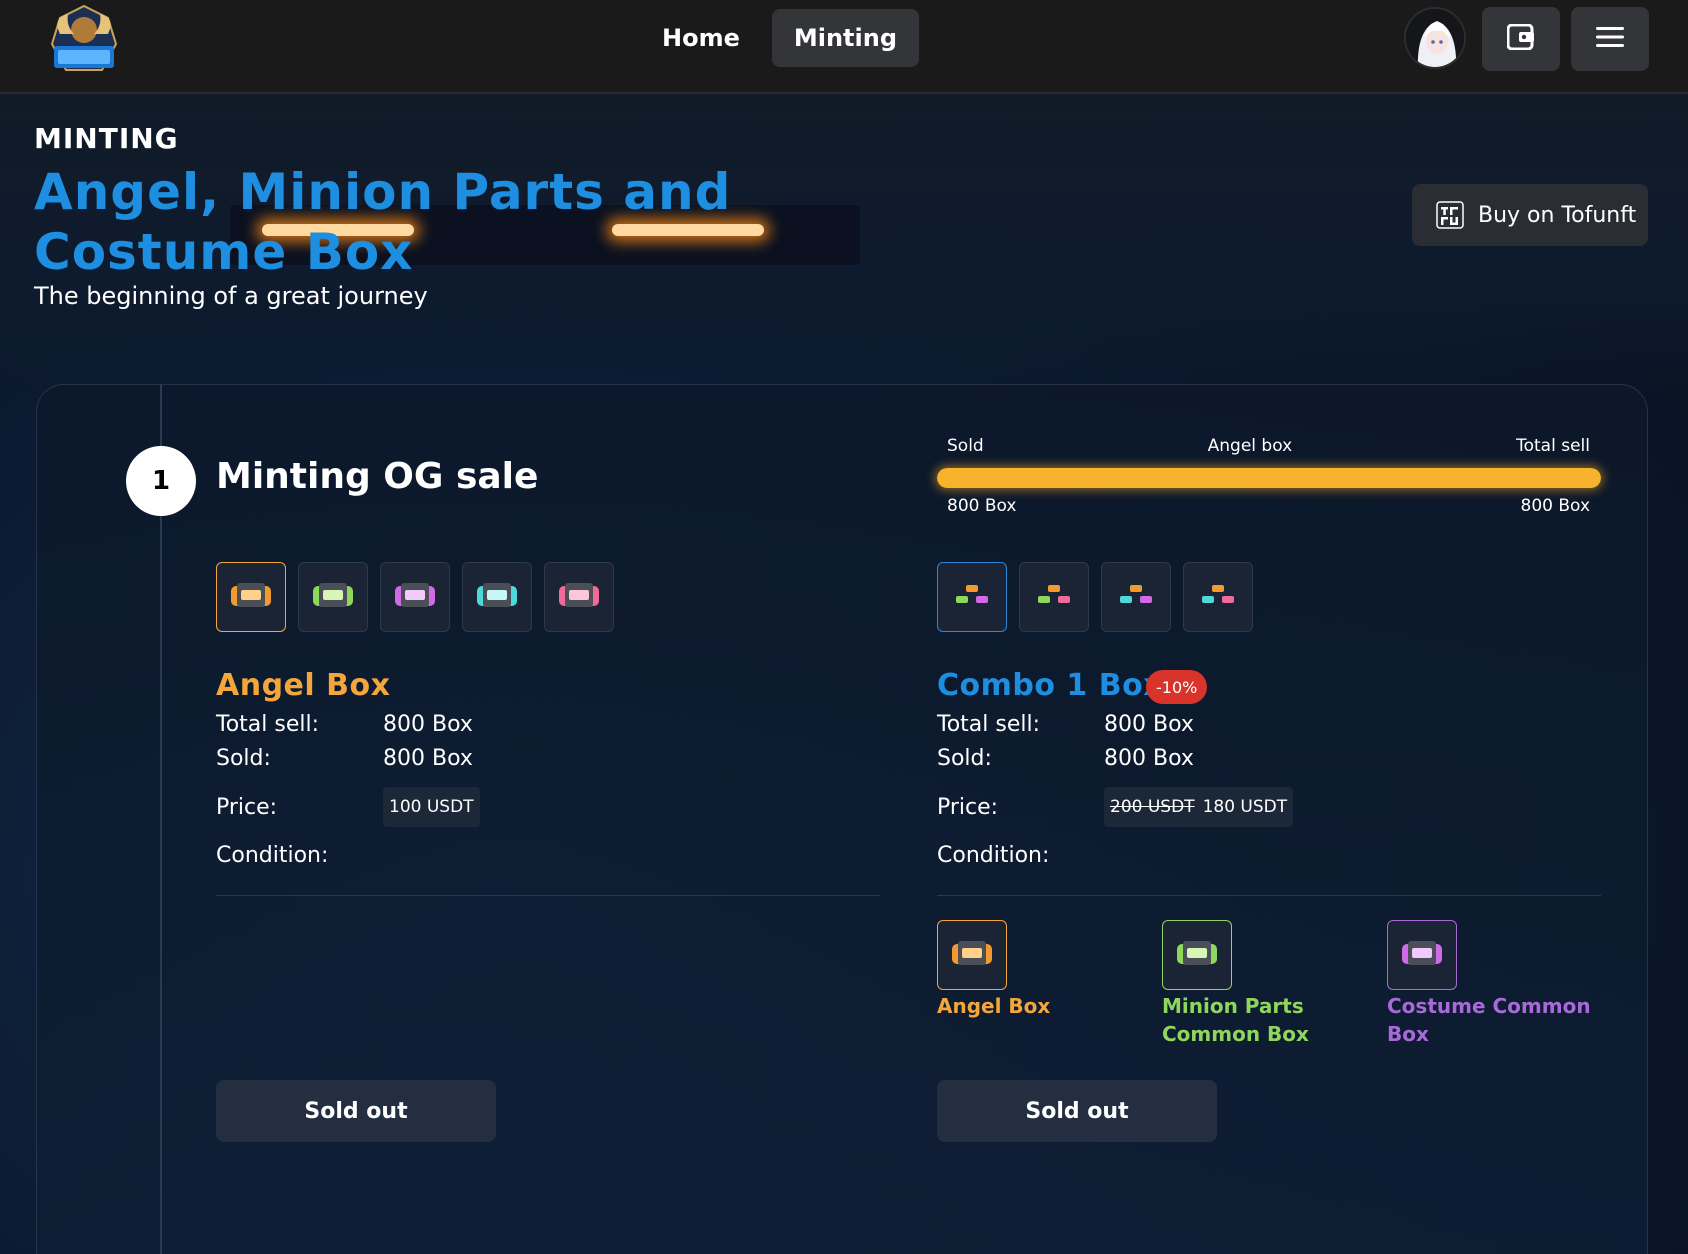  I want to click on nav-minting: Minting, so click(845, 38).